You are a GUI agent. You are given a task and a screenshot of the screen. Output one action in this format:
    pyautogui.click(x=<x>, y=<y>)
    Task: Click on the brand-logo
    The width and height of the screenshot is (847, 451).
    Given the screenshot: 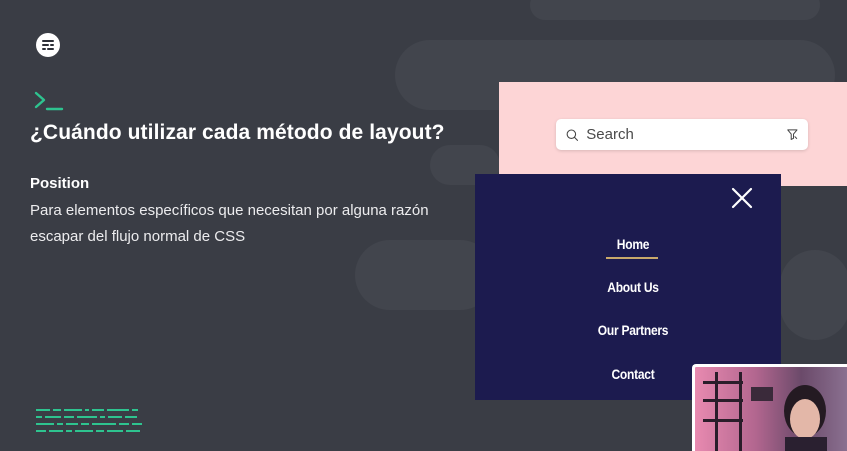 What is the action you would take?
    pyautogui.click(x=48, y=45)
    